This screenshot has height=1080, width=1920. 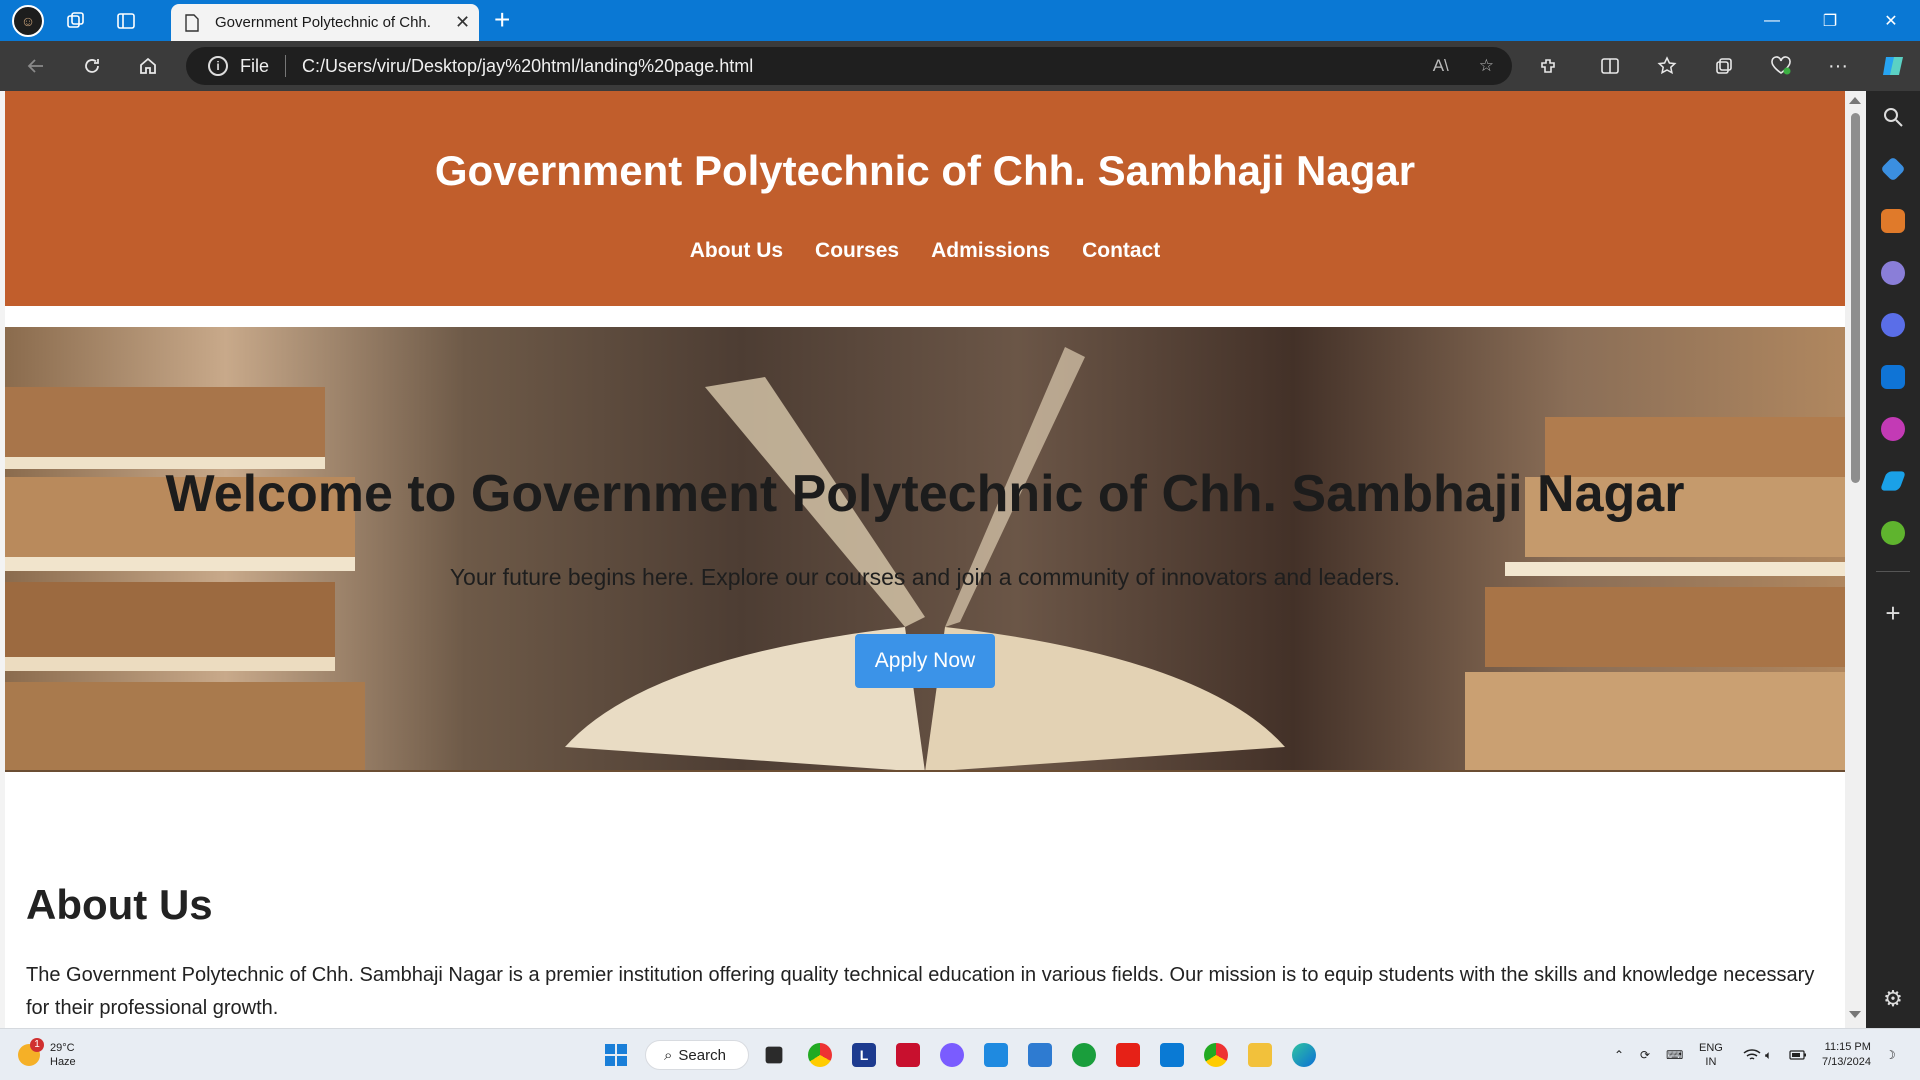 What do you see at coordinates (1752, 1054) in the screenshot?
I see `wifi-icon` at bounding box center [1752, 1054].